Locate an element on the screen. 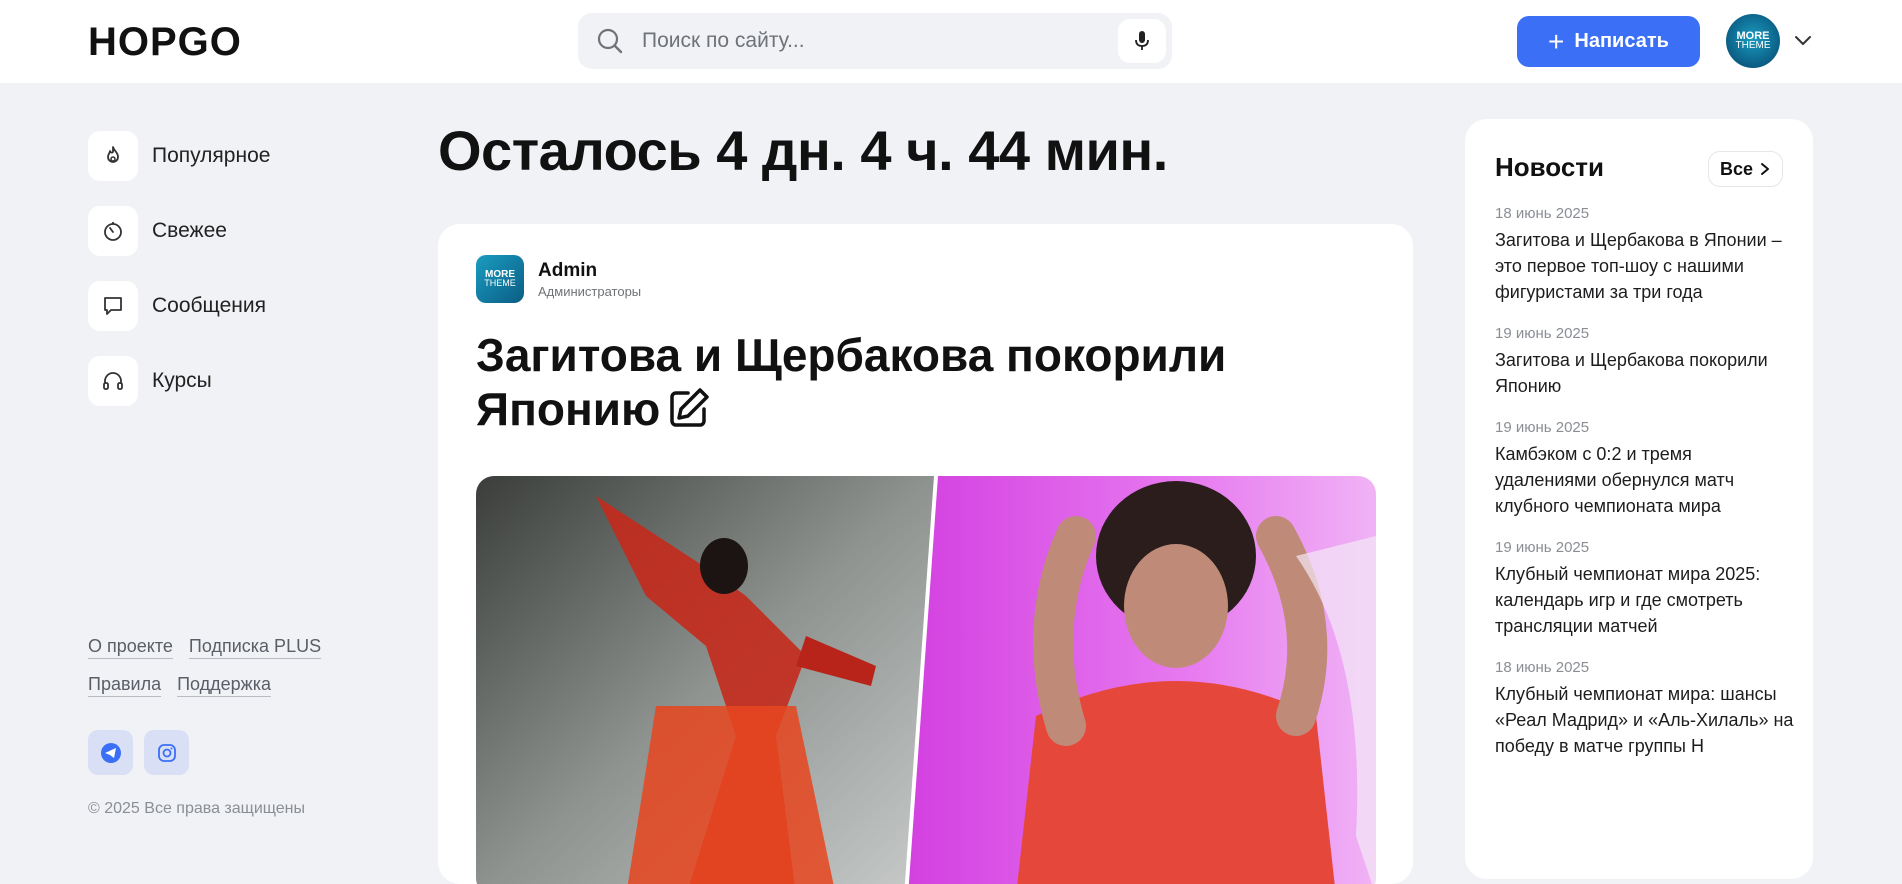 Image resolution: width=1902 pixels, height=884 pixels. search-bar is located at coordinates (875, 41).